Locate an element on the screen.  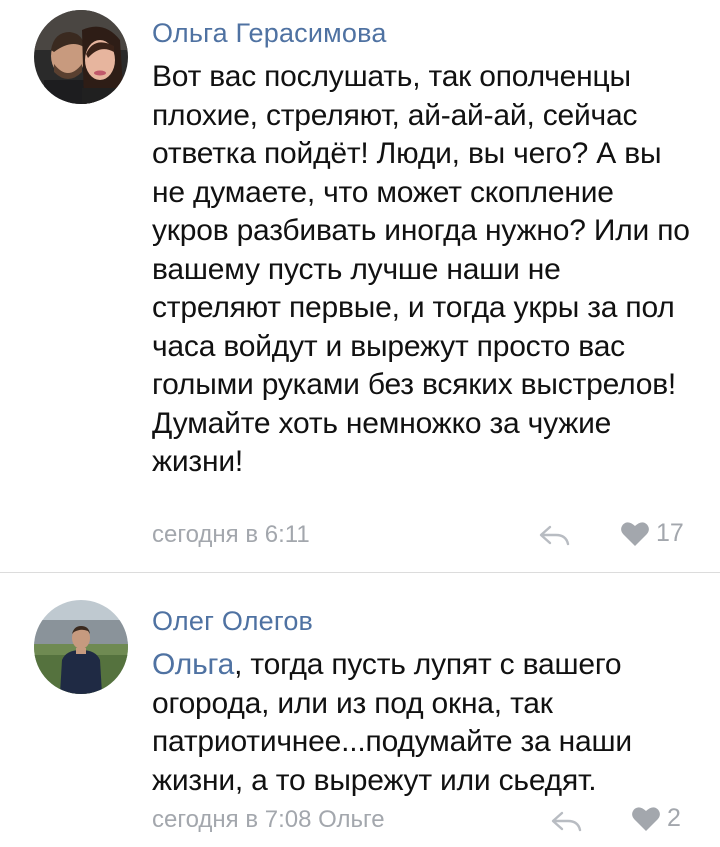
comment-timestamp: сегодня в 7:08 Ольге is located at coordinates (268, 819).